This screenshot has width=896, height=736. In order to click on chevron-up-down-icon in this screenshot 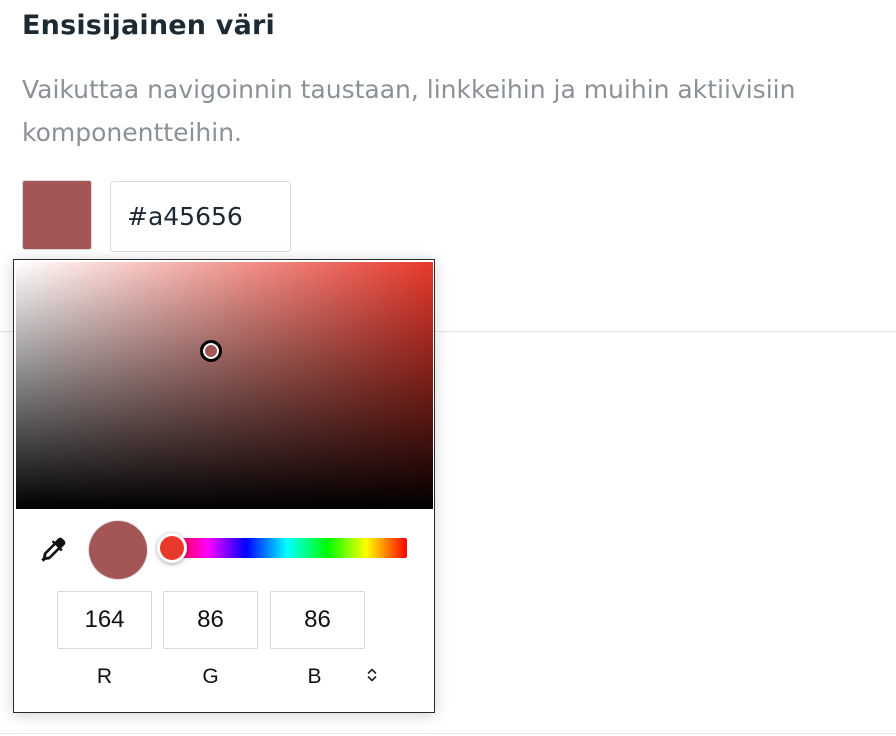, I will do `click(372, 677)`.